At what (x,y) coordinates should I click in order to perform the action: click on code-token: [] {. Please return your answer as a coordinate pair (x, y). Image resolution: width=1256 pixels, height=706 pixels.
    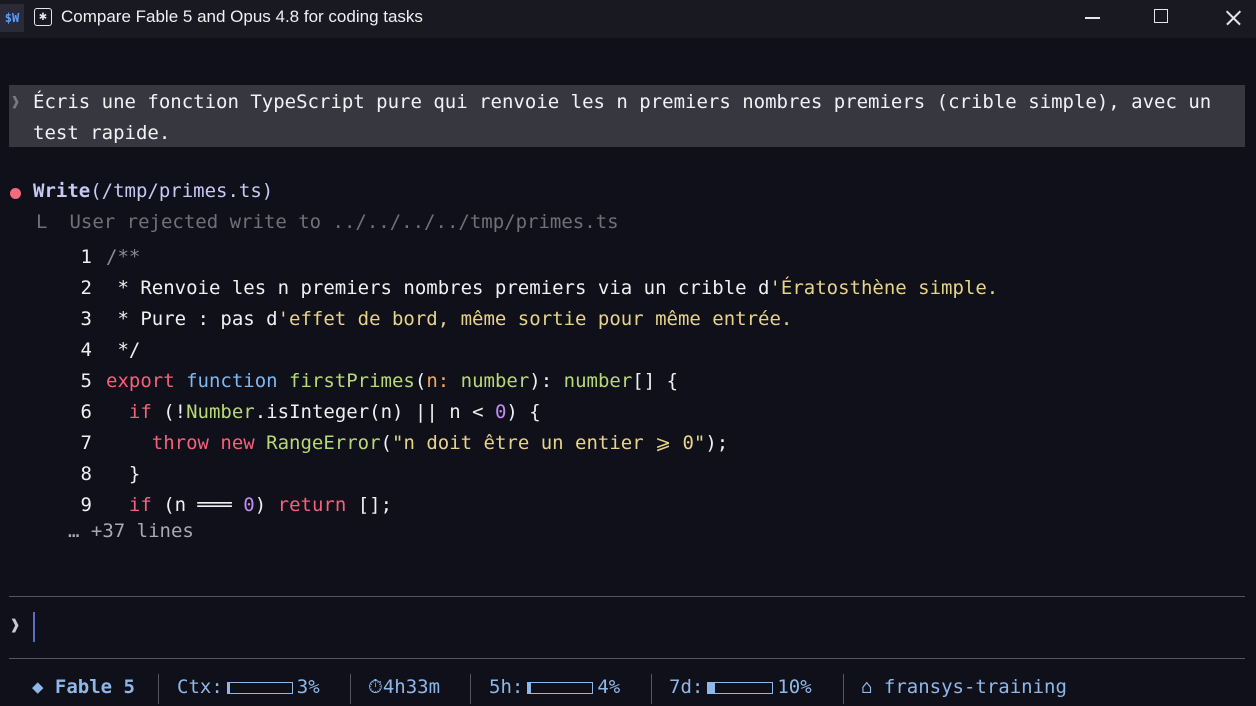
    Looking at the image, I should click on (655, 381).